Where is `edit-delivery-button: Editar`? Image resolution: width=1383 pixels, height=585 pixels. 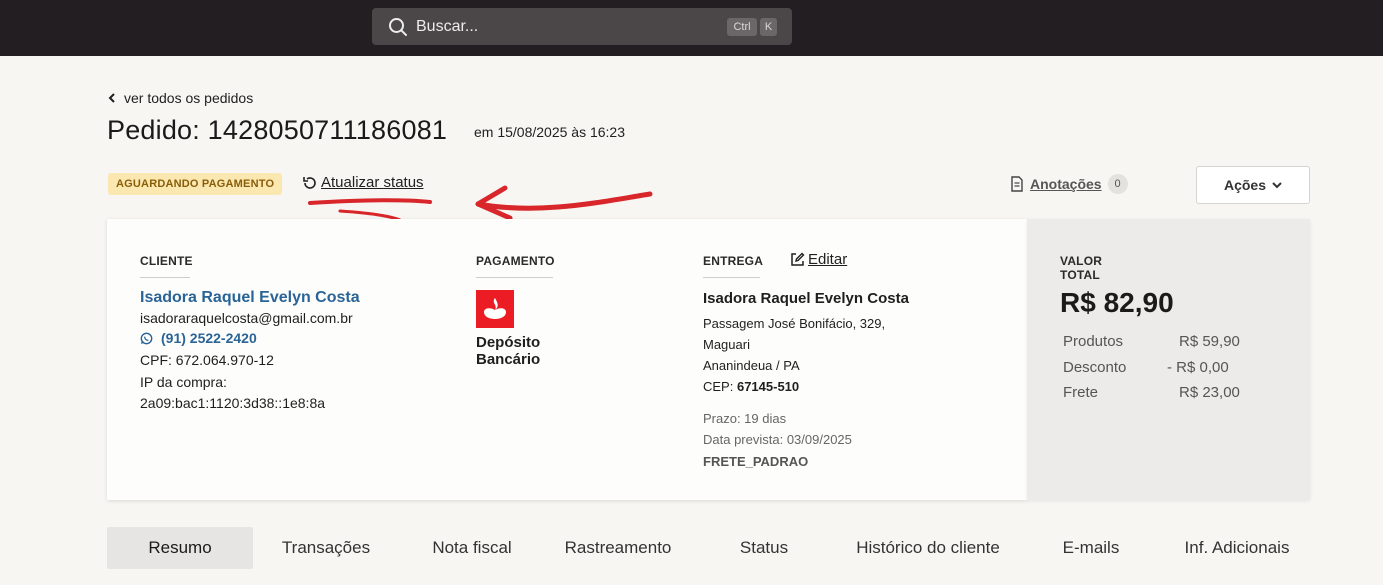
edit-delivery-button: Editar is located at coordinates (818, 259).